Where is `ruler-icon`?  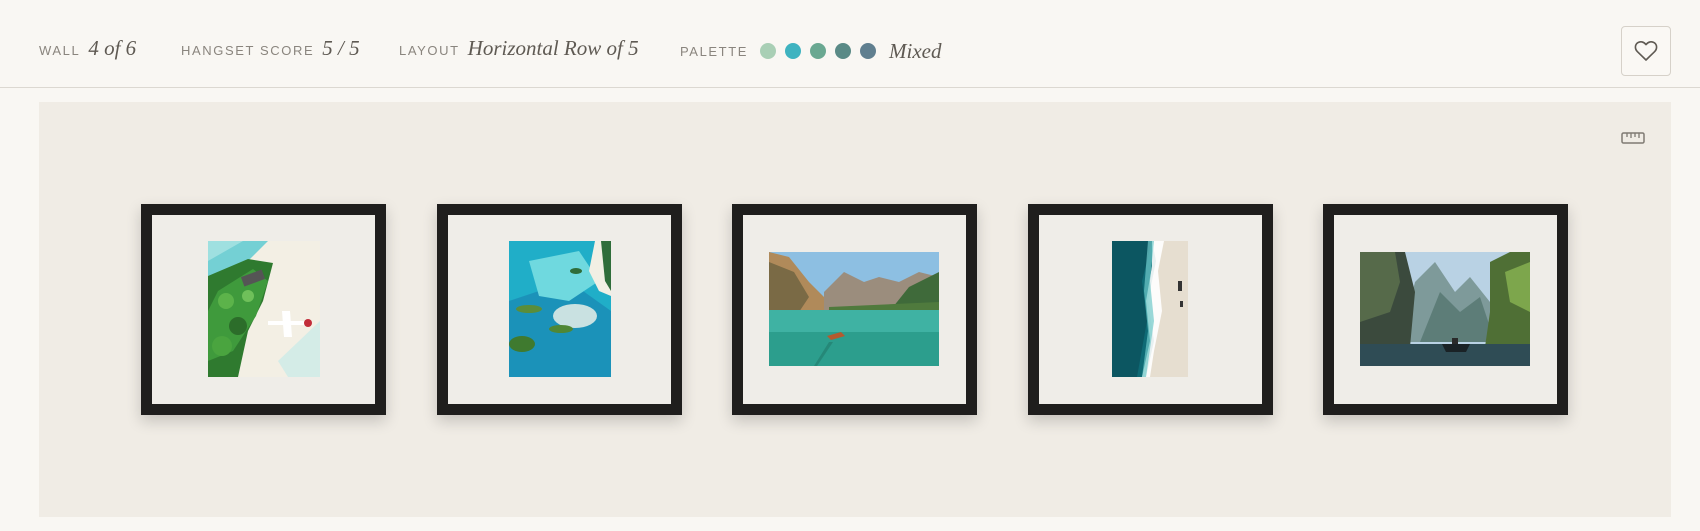
ruler-icon is located at coordinates (1633, 138).